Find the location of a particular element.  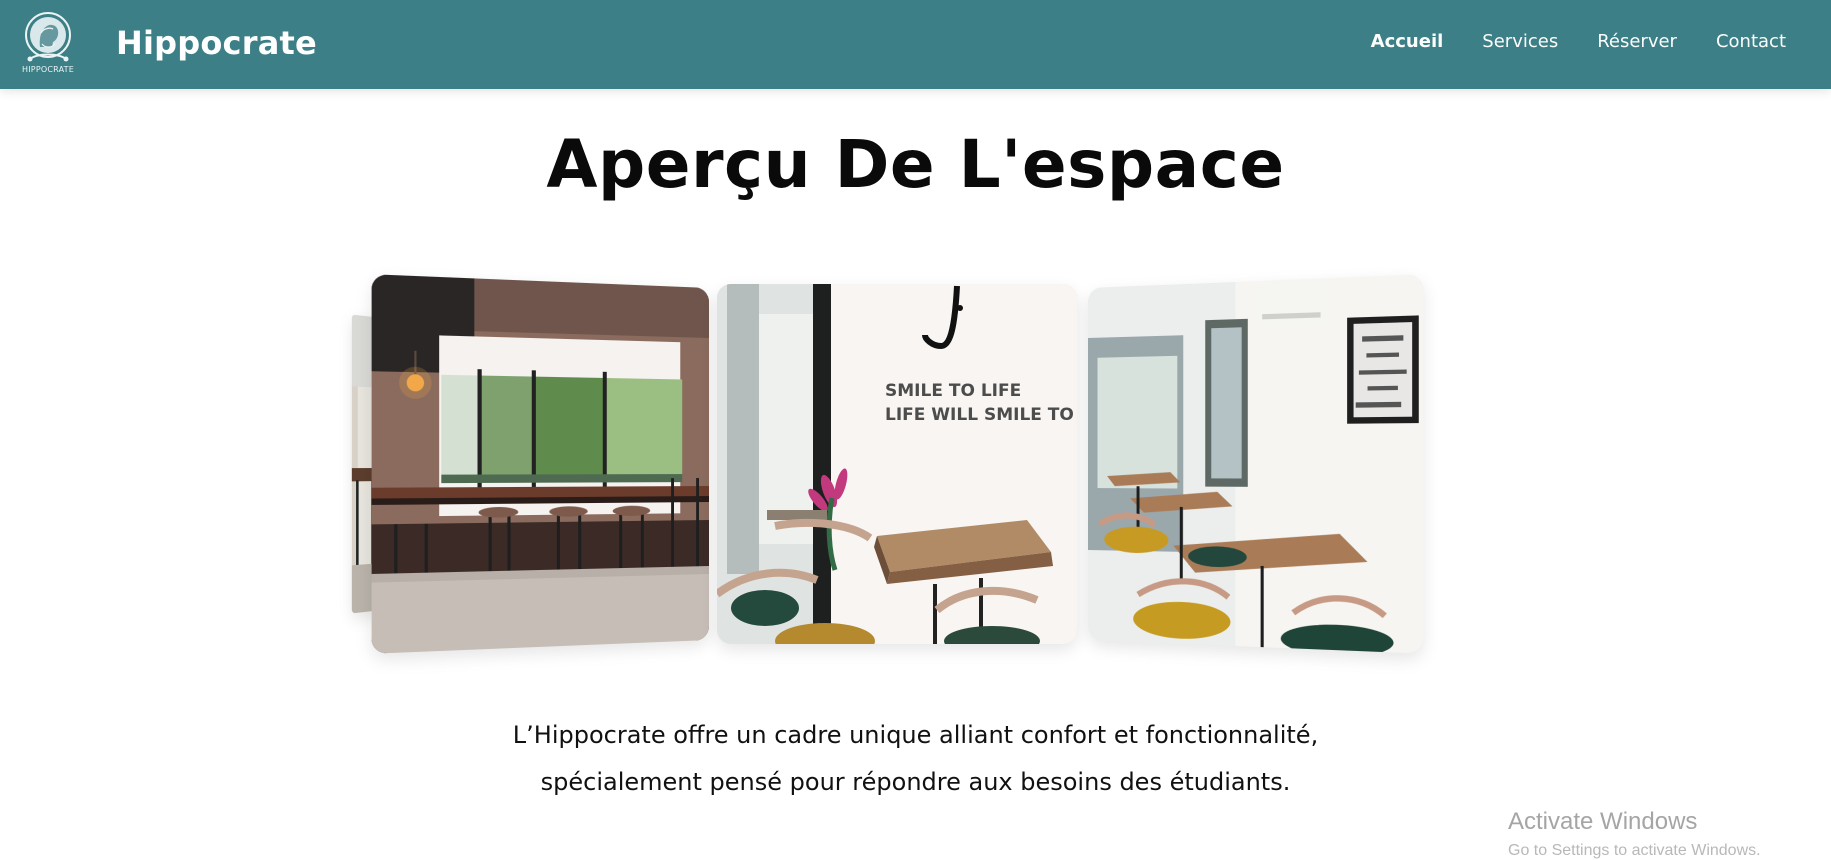

carousel-slide-center: SMILE TO LIFE LIFE WILL SMILE TO YOU is located at coordinates (897, 464).